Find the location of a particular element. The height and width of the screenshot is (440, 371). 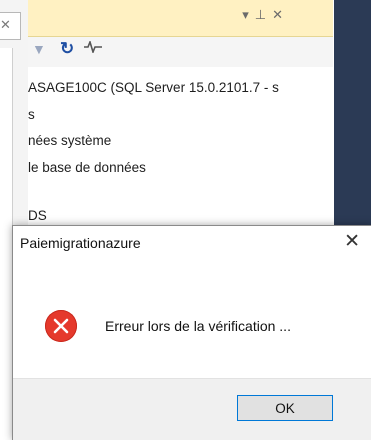

dialog-titlebar: Paiemigrationazure ✕ is located at coordinates (192, 243).